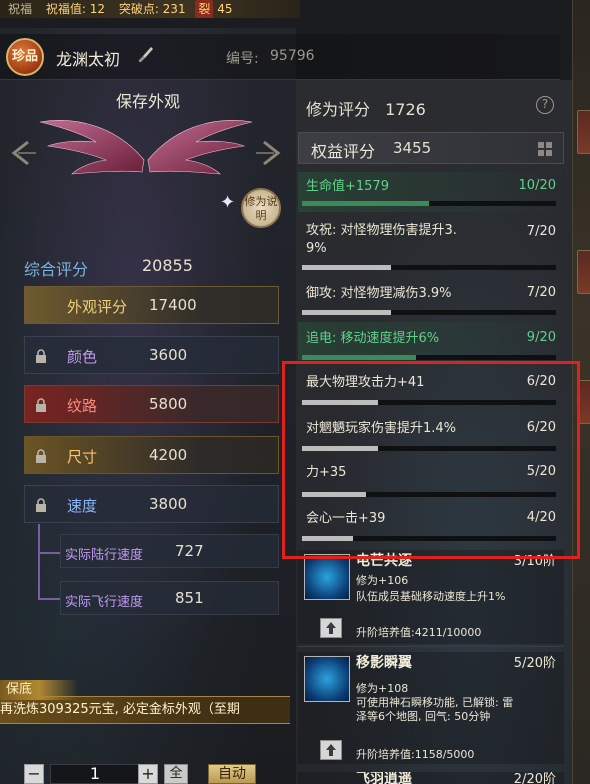 The width and height of the screenshot is (590, 784). I want to click on quantity-stepper: − 1 + 全 自动, so click(160, 774).